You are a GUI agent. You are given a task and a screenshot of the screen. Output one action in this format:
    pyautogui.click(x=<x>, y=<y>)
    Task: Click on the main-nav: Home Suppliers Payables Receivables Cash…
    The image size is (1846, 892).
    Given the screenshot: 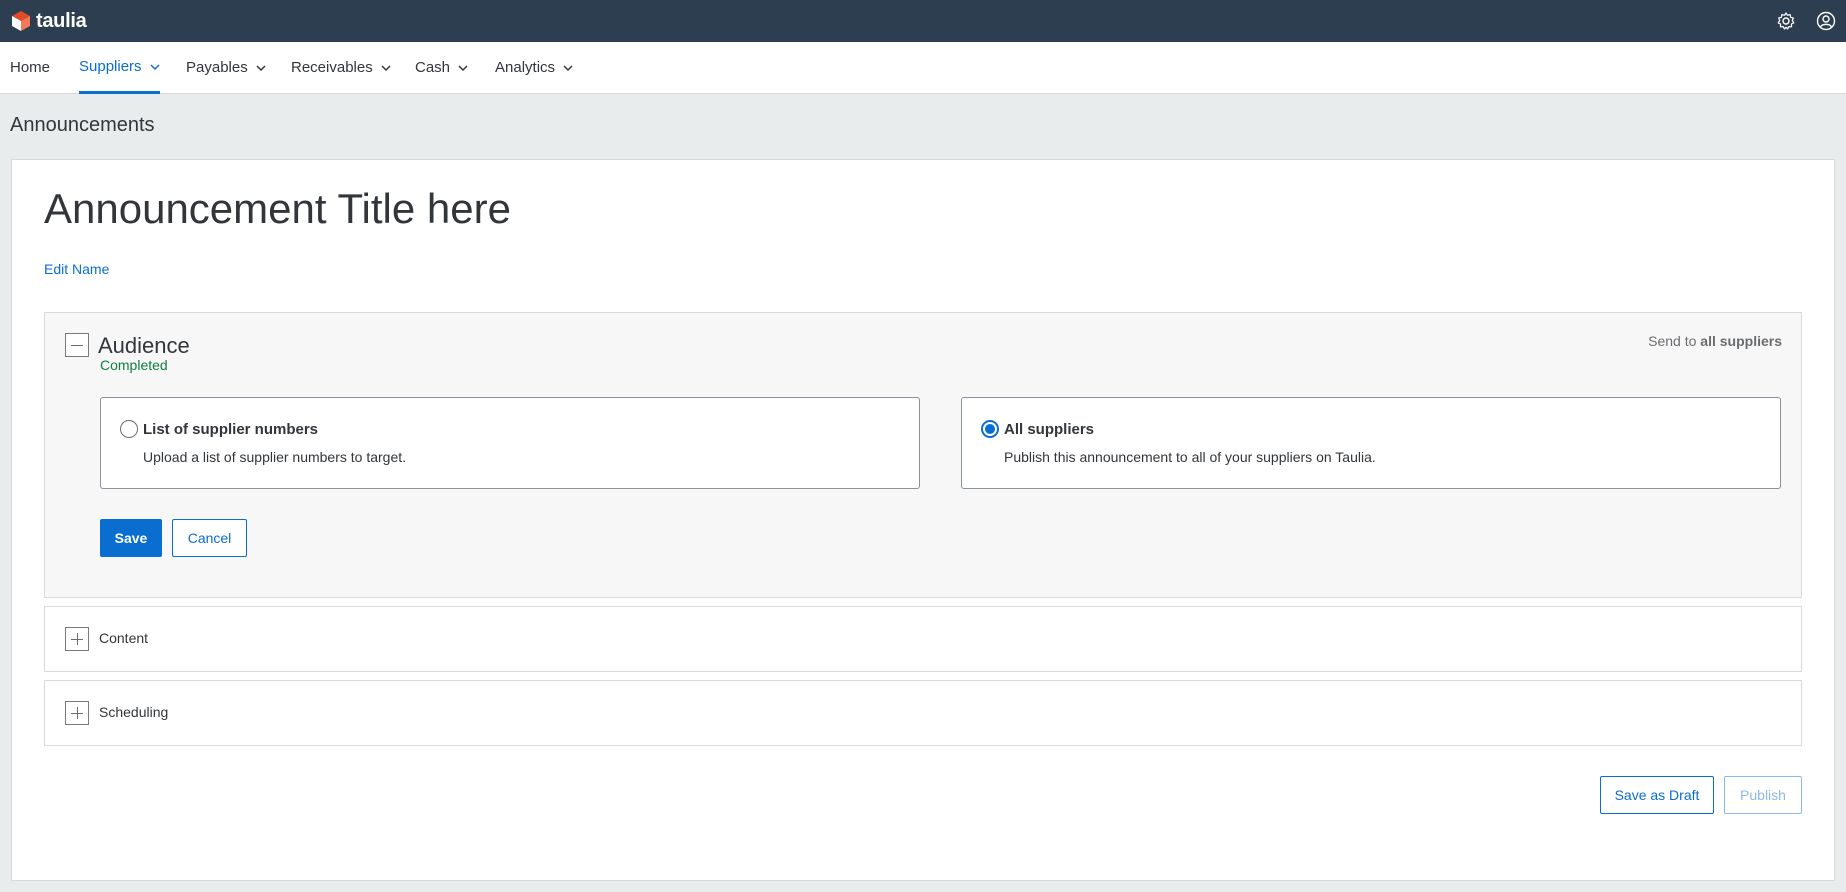 What is the action you would take?
    pyautogui.click(x=923, y=68)
    